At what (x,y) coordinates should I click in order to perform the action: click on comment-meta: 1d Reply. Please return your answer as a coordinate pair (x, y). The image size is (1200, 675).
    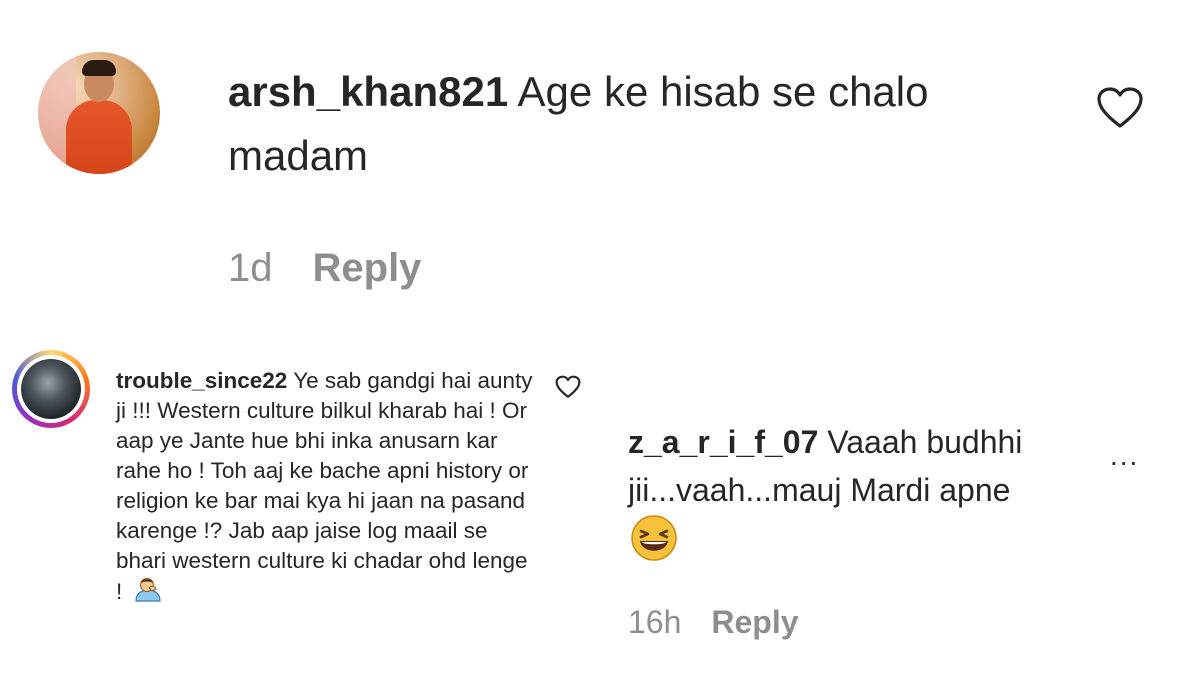
    Looking at the image, I should click on (324, 268).